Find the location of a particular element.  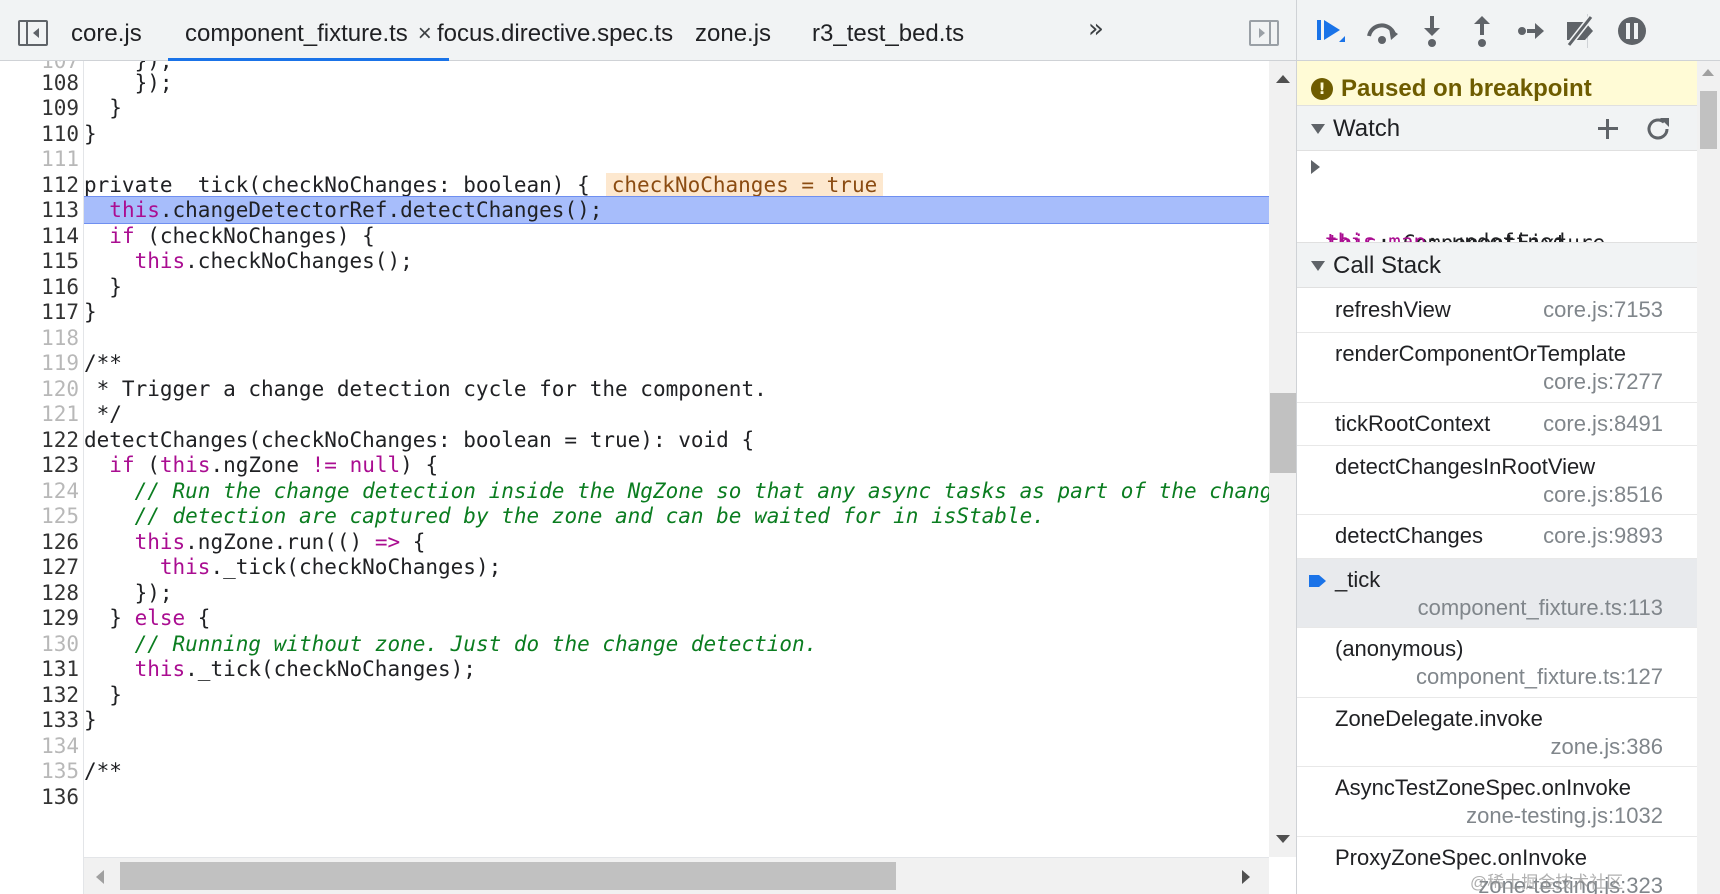

watch-section-header: Watch is located at coordinates (1497, 128).